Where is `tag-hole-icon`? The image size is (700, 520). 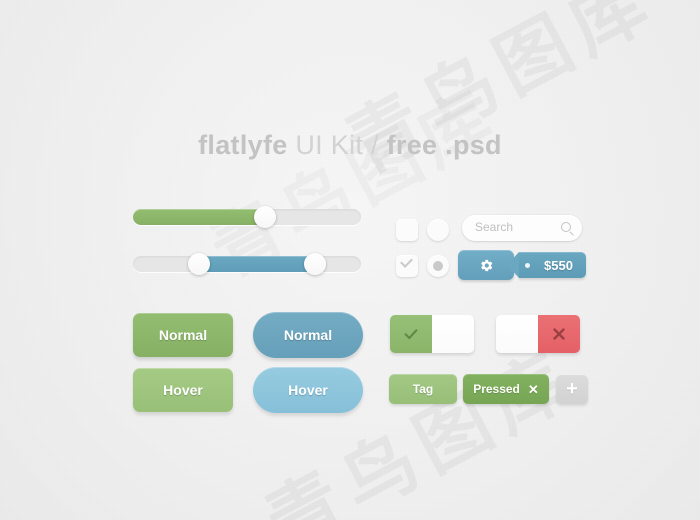 tag-hole-icon is located at coordinates (527, 265).